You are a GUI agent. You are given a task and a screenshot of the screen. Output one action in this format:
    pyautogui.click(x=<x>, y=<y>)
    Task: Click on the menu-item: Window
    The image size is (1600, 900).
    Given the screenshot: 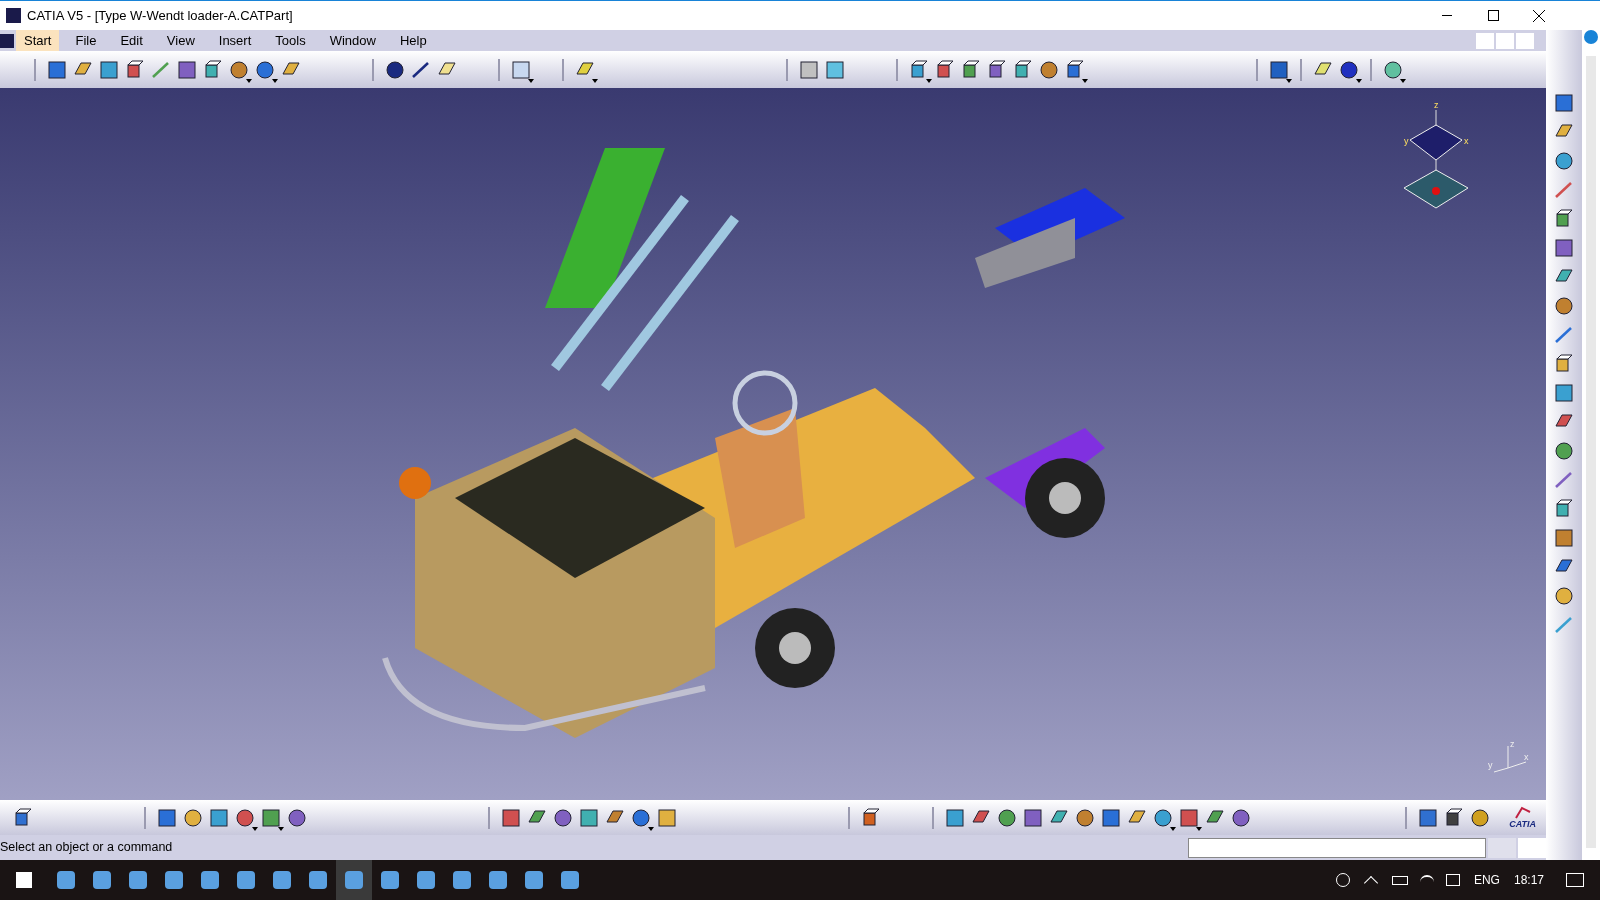 What is the action you would take?
    pyautogui.click(x=352, y=40)
    